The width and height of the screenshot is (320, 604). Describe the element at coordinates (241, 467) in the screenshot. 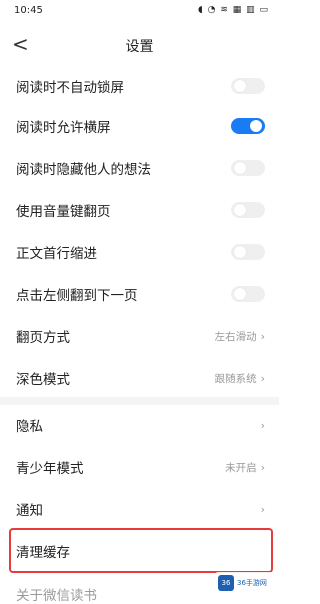

I see `value-text: 未开启` at that location.